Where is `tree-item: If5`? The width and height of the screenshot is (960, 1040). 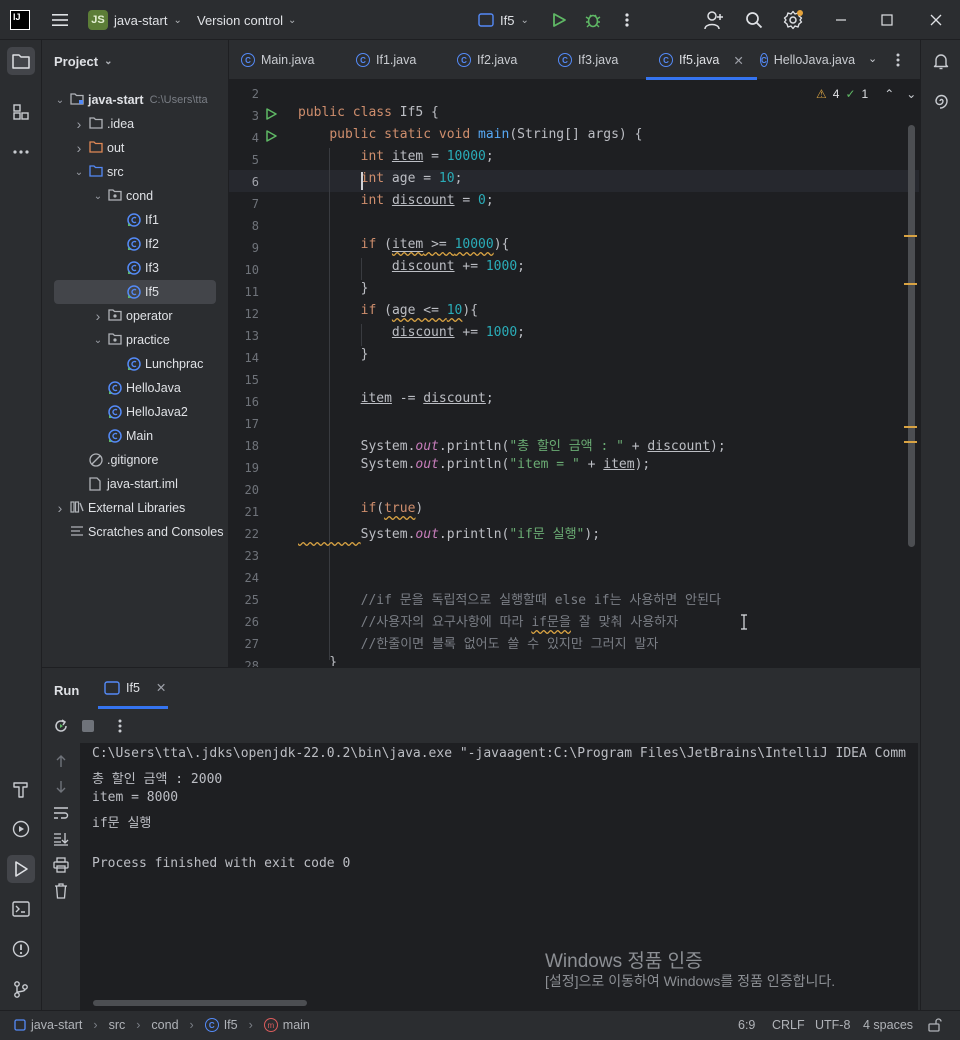 tree-item: If5 is located at coordinates (135, 292).